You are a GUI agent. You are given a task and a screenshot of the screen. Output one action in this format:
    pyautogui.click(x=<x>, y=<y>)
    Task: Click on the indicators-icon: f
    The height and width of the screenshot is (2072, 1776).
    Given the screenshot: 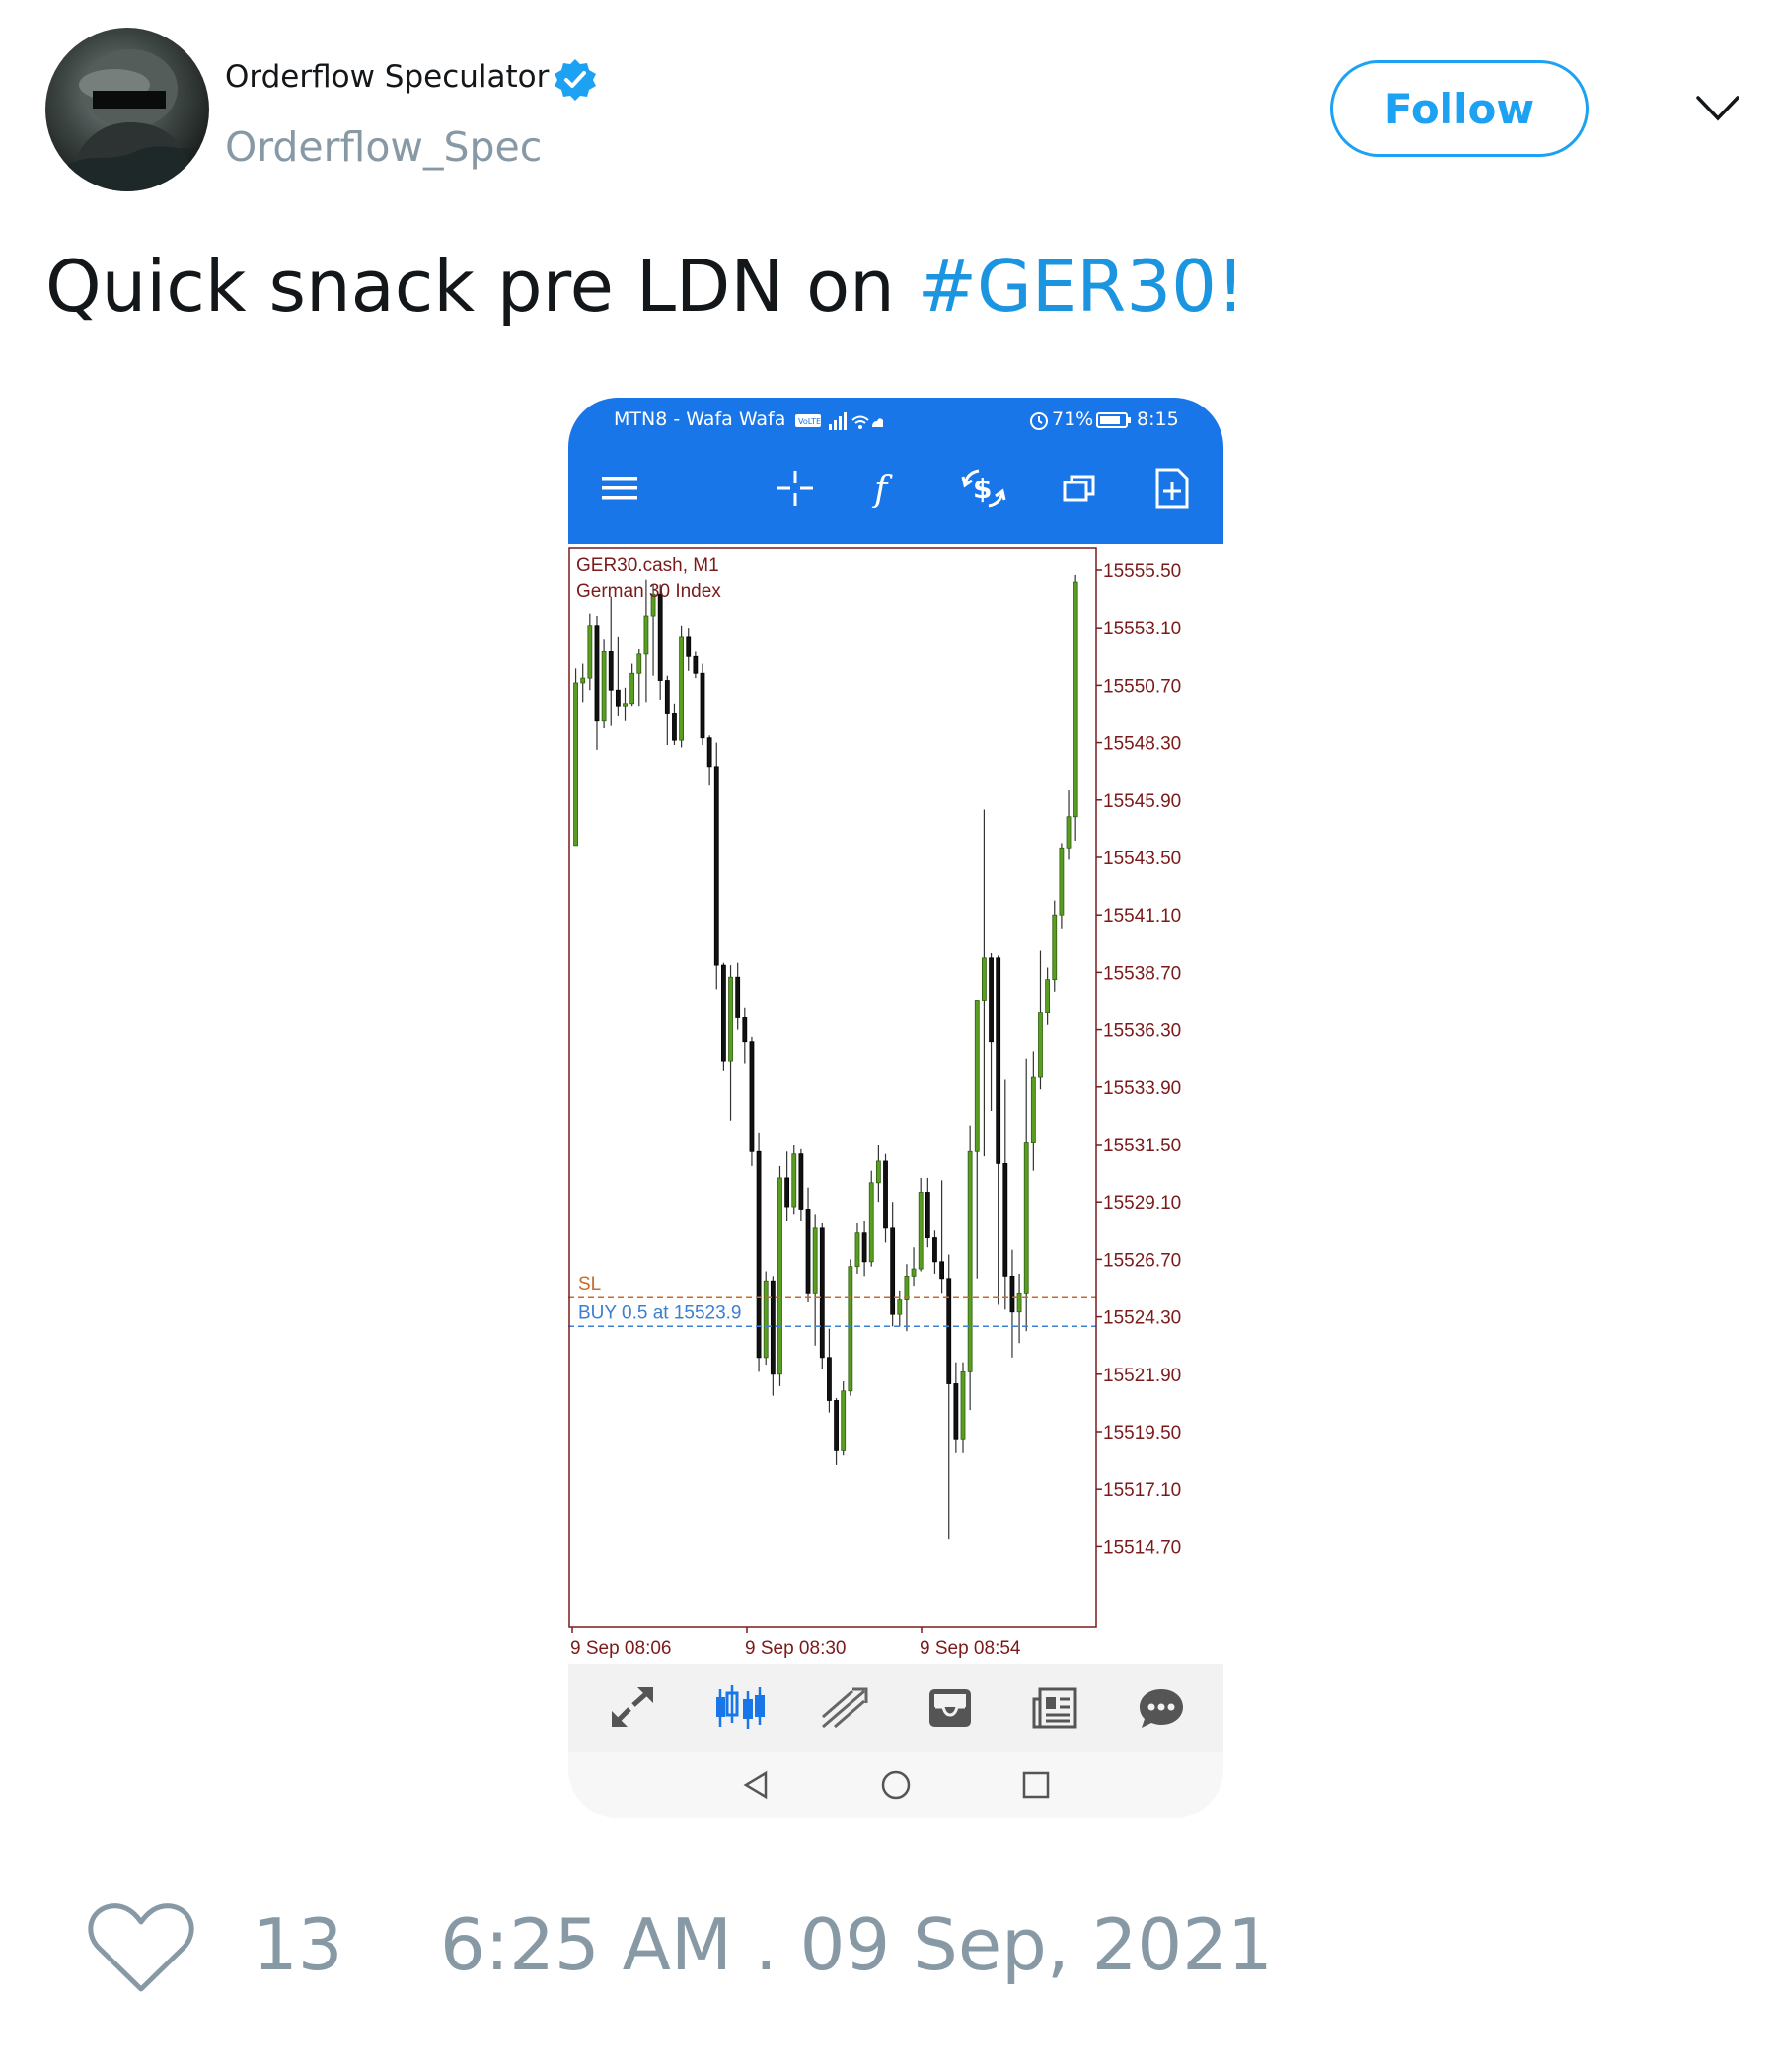 What is the action you would take?
    pyautogui.click(x=887, y=489)
    